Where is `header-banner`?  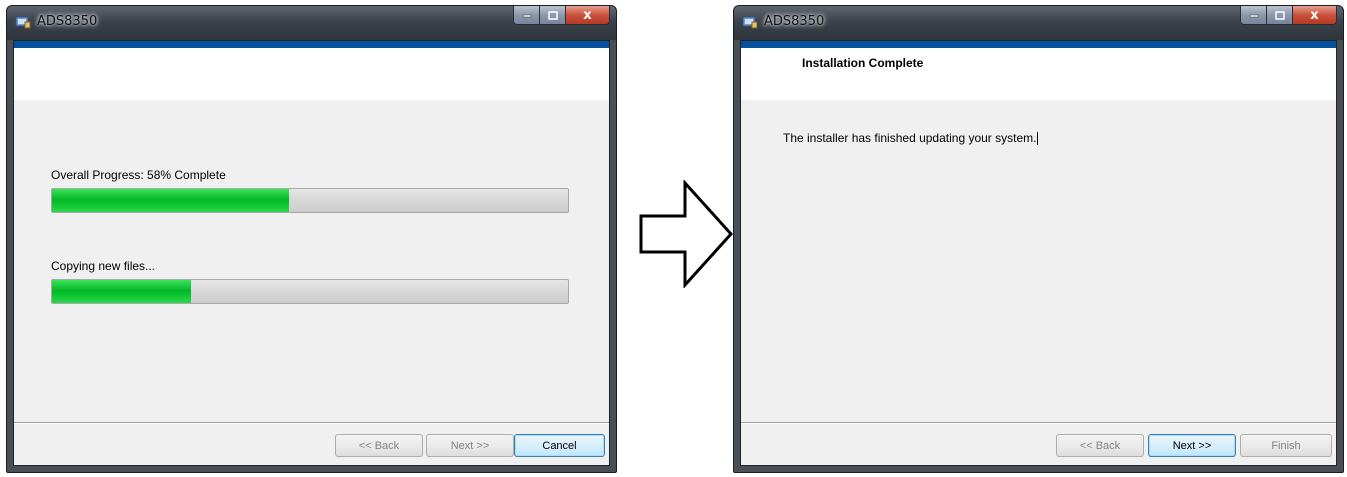
header-banner is located at coordinates (311, 74).